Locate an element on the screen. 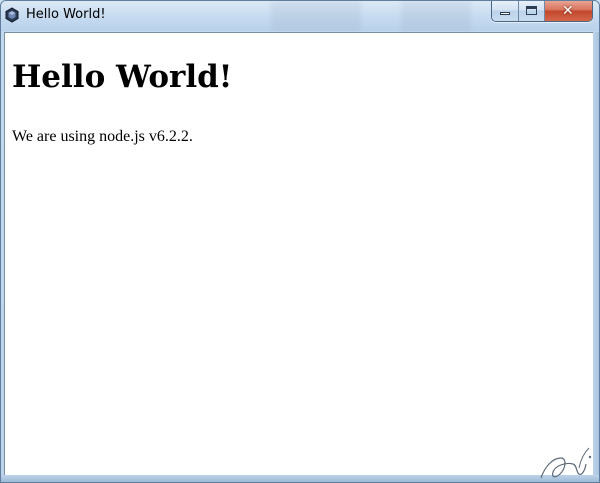 Image resolution: width=600 pixels, height=483 pixels. close-button: ✕ is located at coordinates (568, 11).